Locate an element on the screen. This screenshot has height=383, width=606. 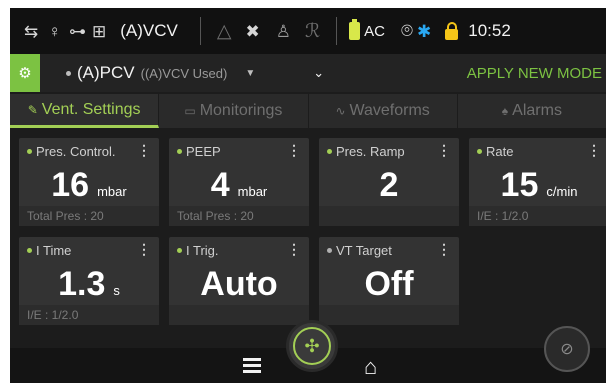
tile-number: Auto is located at coordinates (239, 284).